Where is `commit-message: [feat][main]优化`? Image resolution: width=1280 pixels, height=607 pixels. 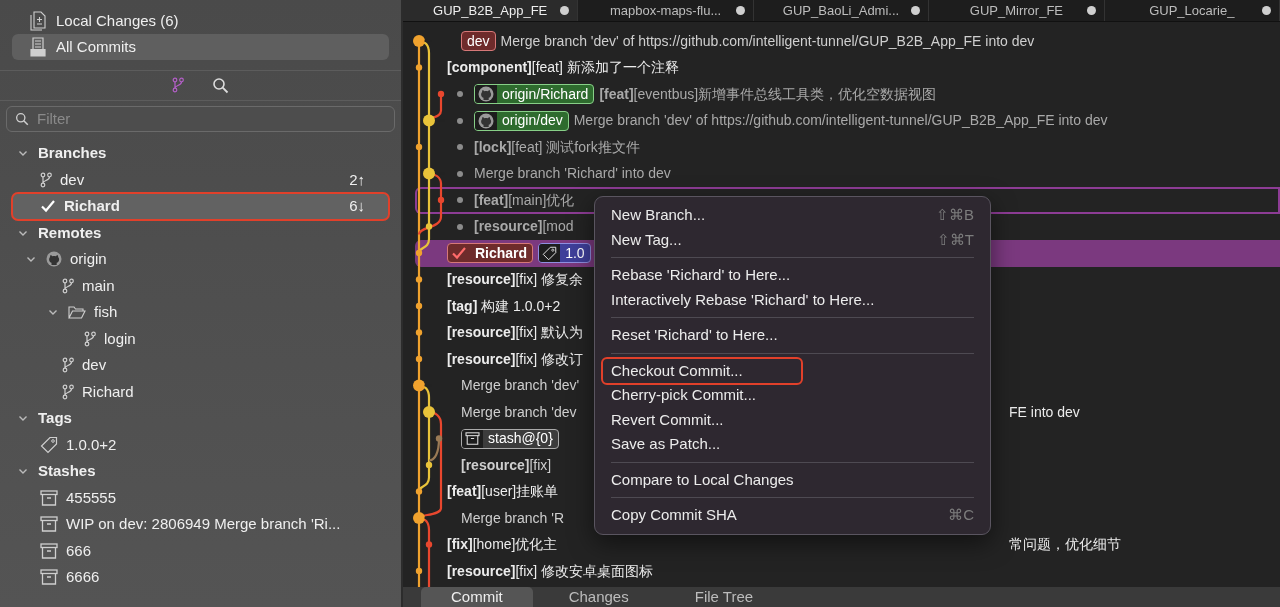 commit-message: [feat][main]优化 is located at coordinates (524, 200).